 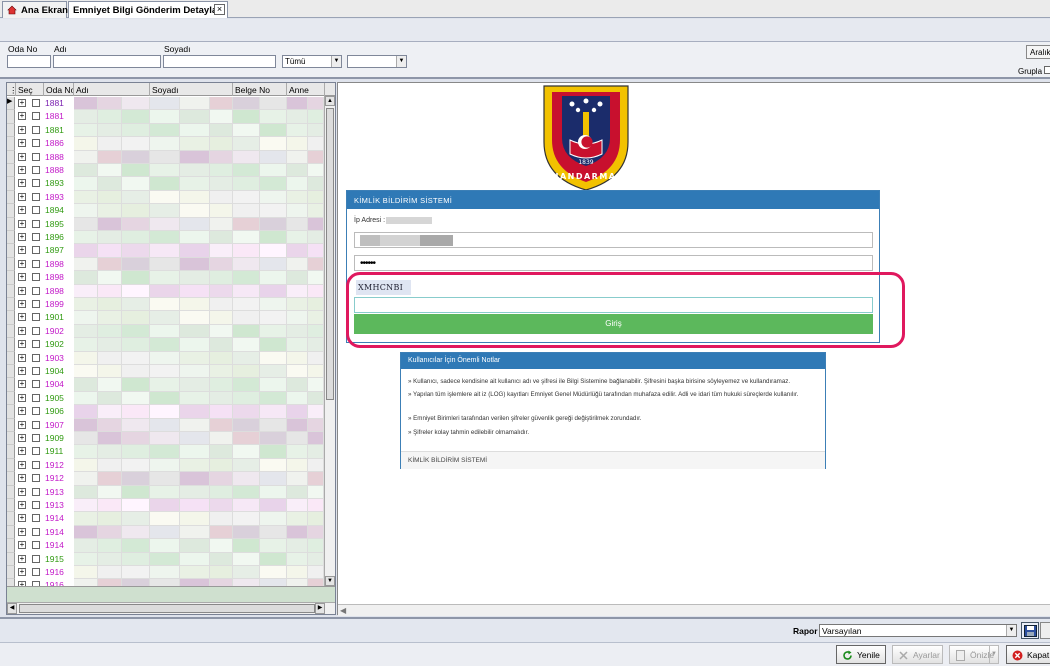 What do you see at coordinates (377, 61) in the screenshot?
I see `secondary-select: ▼` at bounding box center [377, 61].